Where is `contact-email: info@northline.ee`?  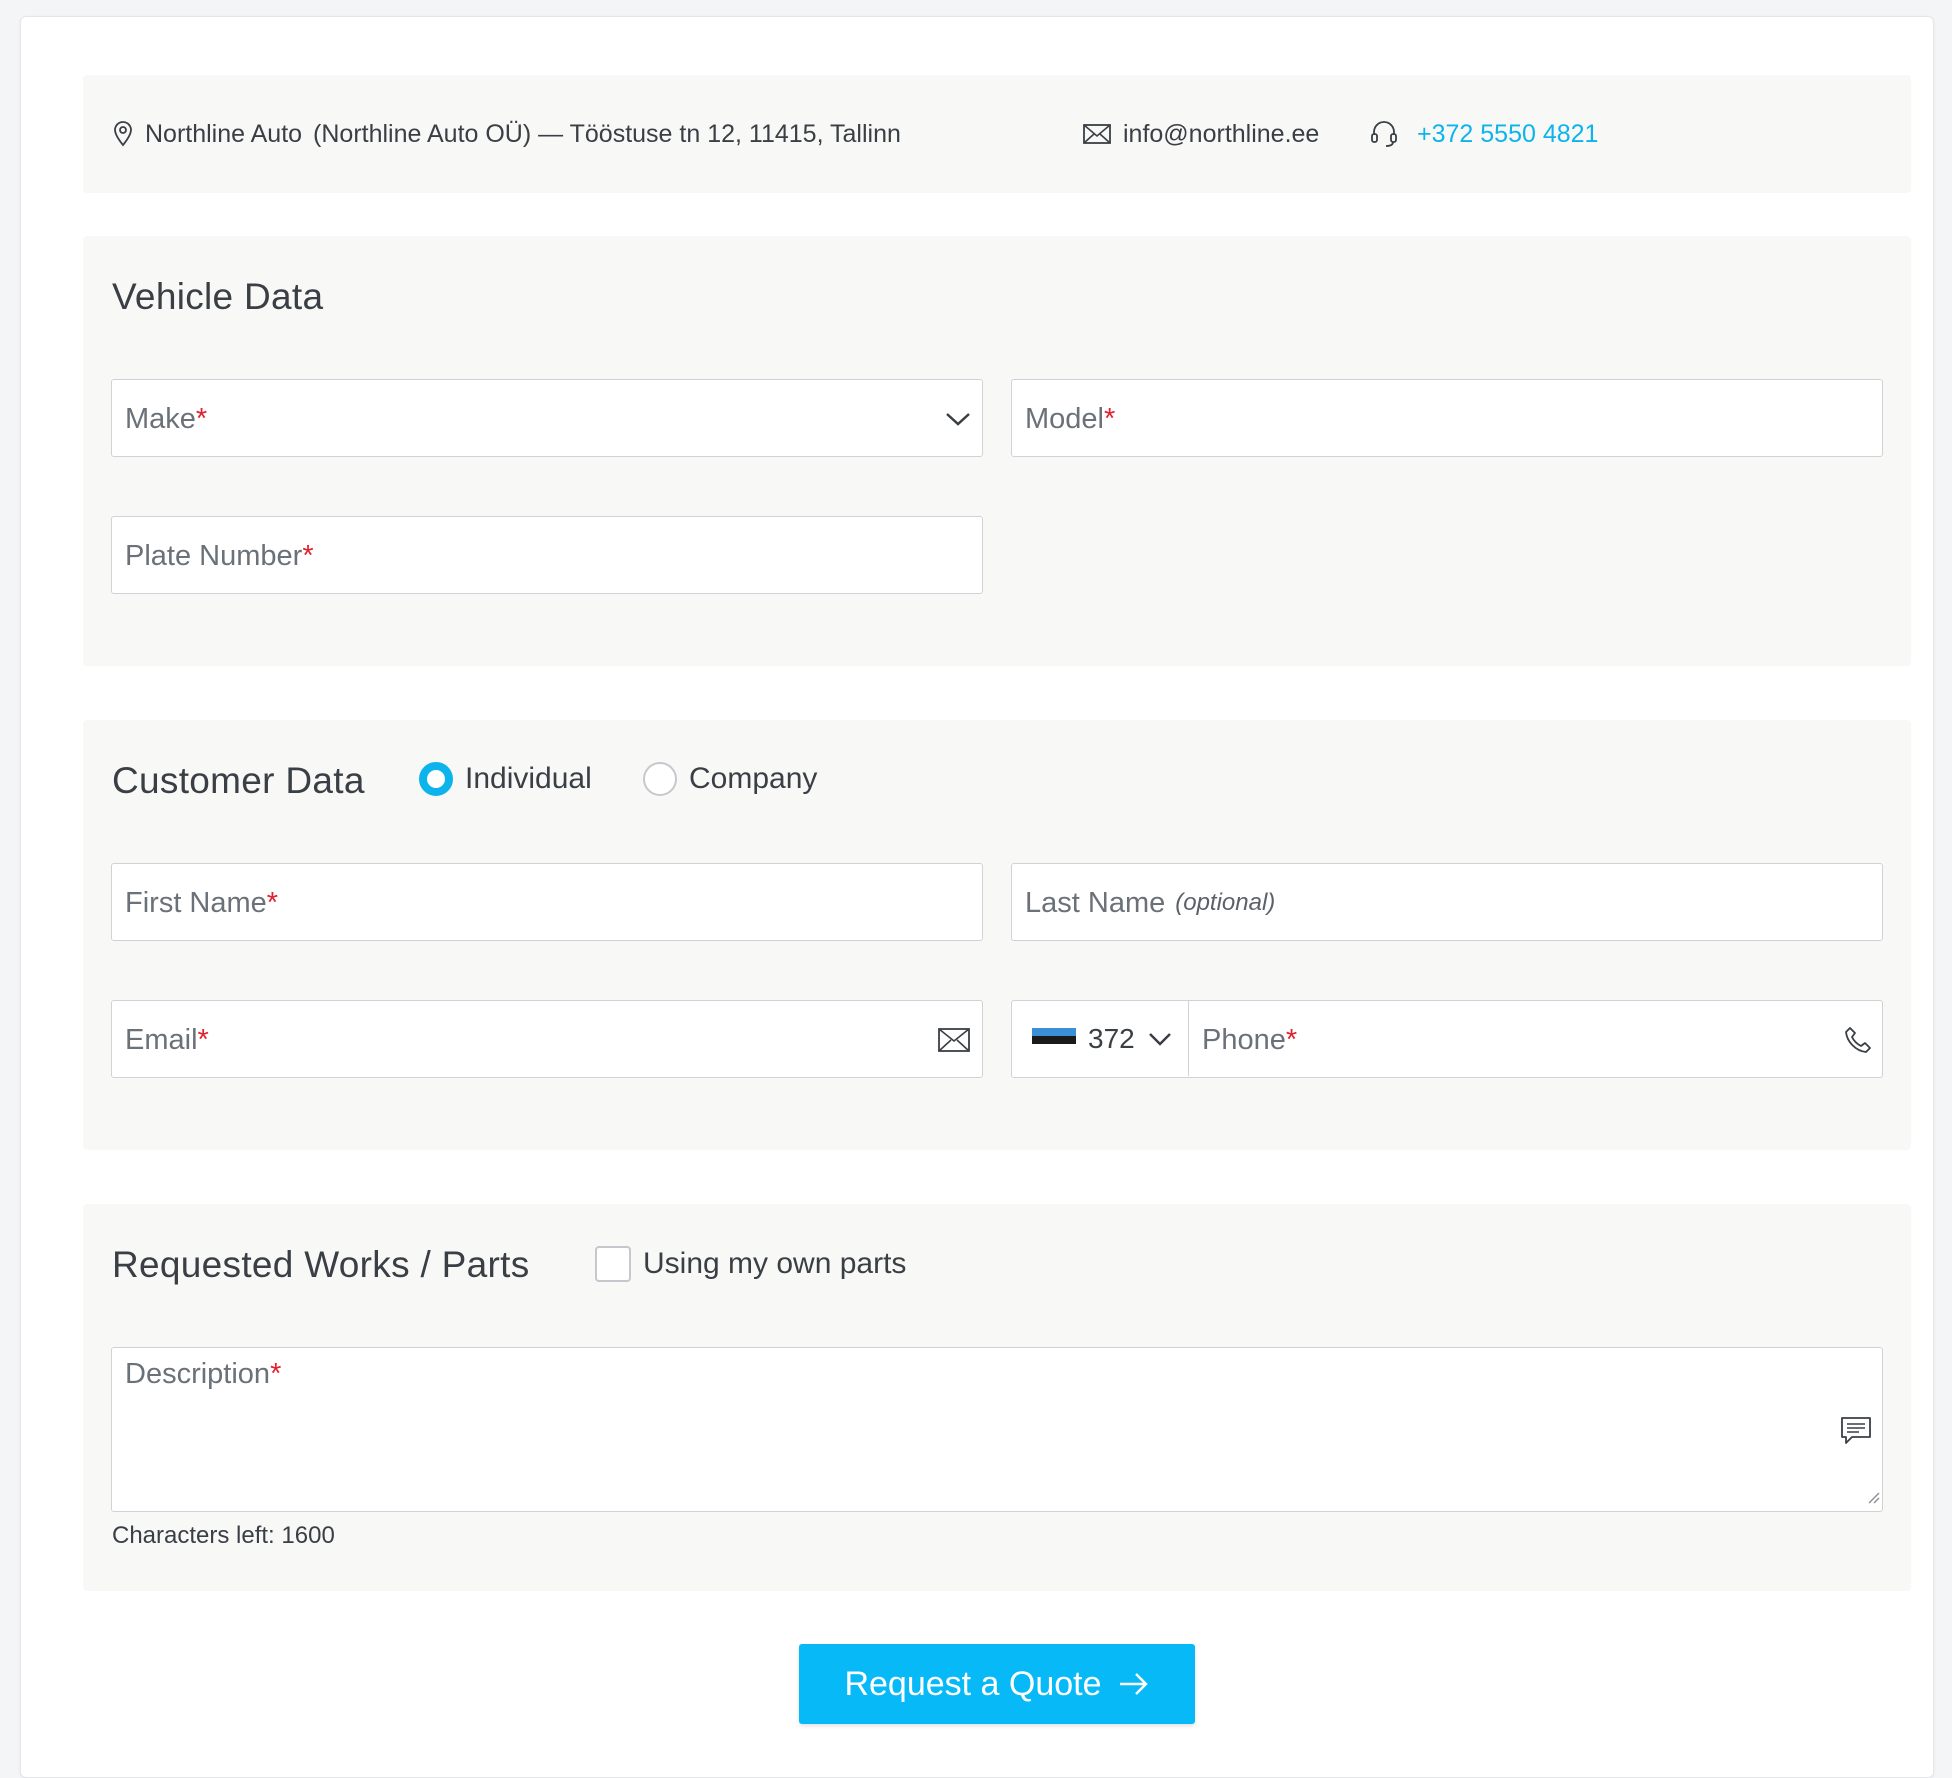
contact-email: info@northline.ee is located at coordinates (1221, 134).